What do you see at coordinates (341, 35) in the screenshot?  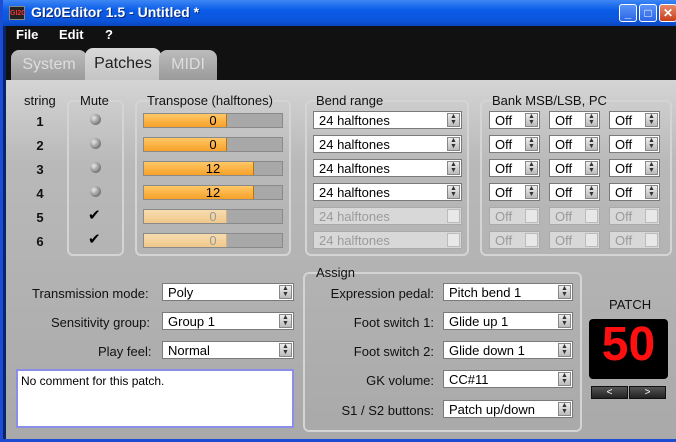 I see `menu-bar: File Edit ?` at bounding box center [341, 35].